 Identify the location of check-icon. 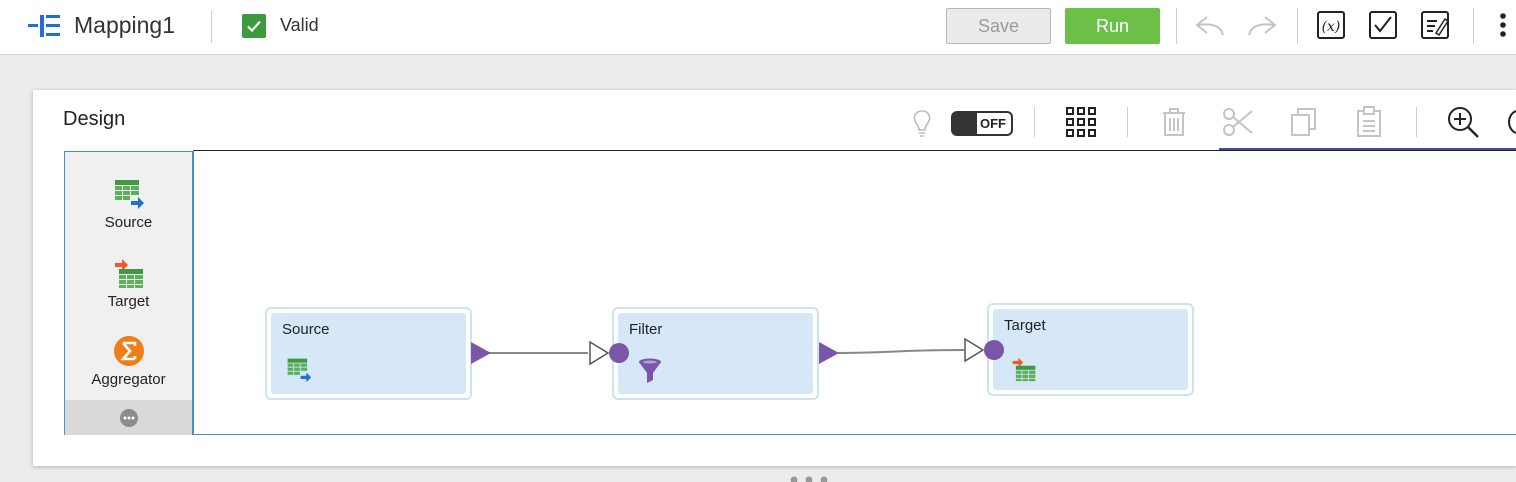
(254, 26).